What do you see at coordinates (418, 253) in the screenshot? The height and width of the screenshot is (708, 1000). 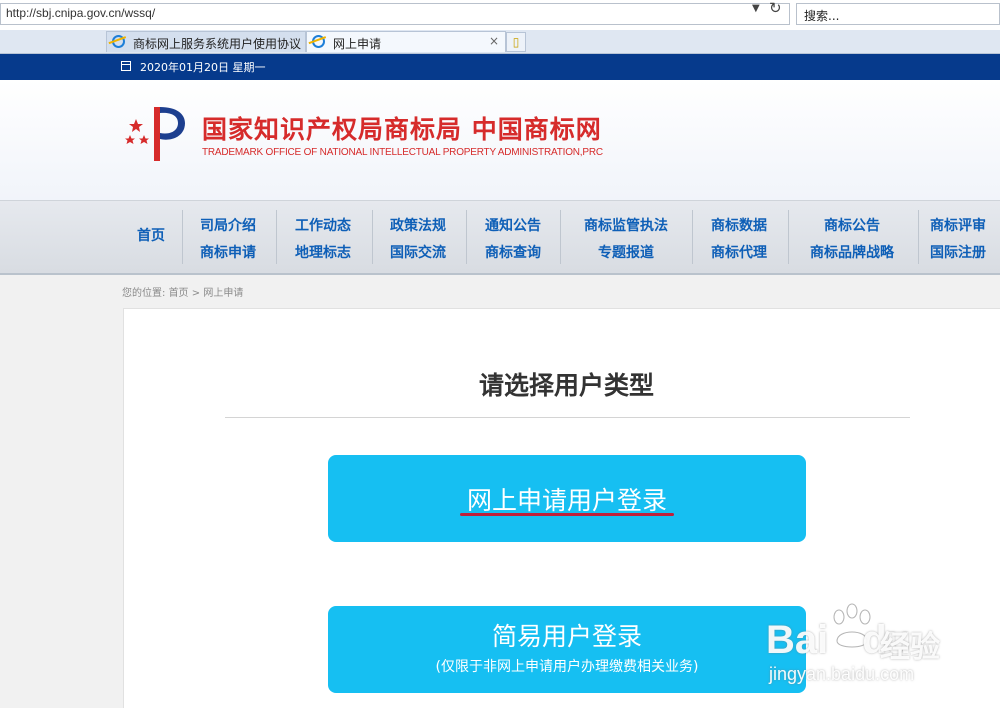 I see `nav-international-exchange: 国际交流` at bounding box center [418, 253].